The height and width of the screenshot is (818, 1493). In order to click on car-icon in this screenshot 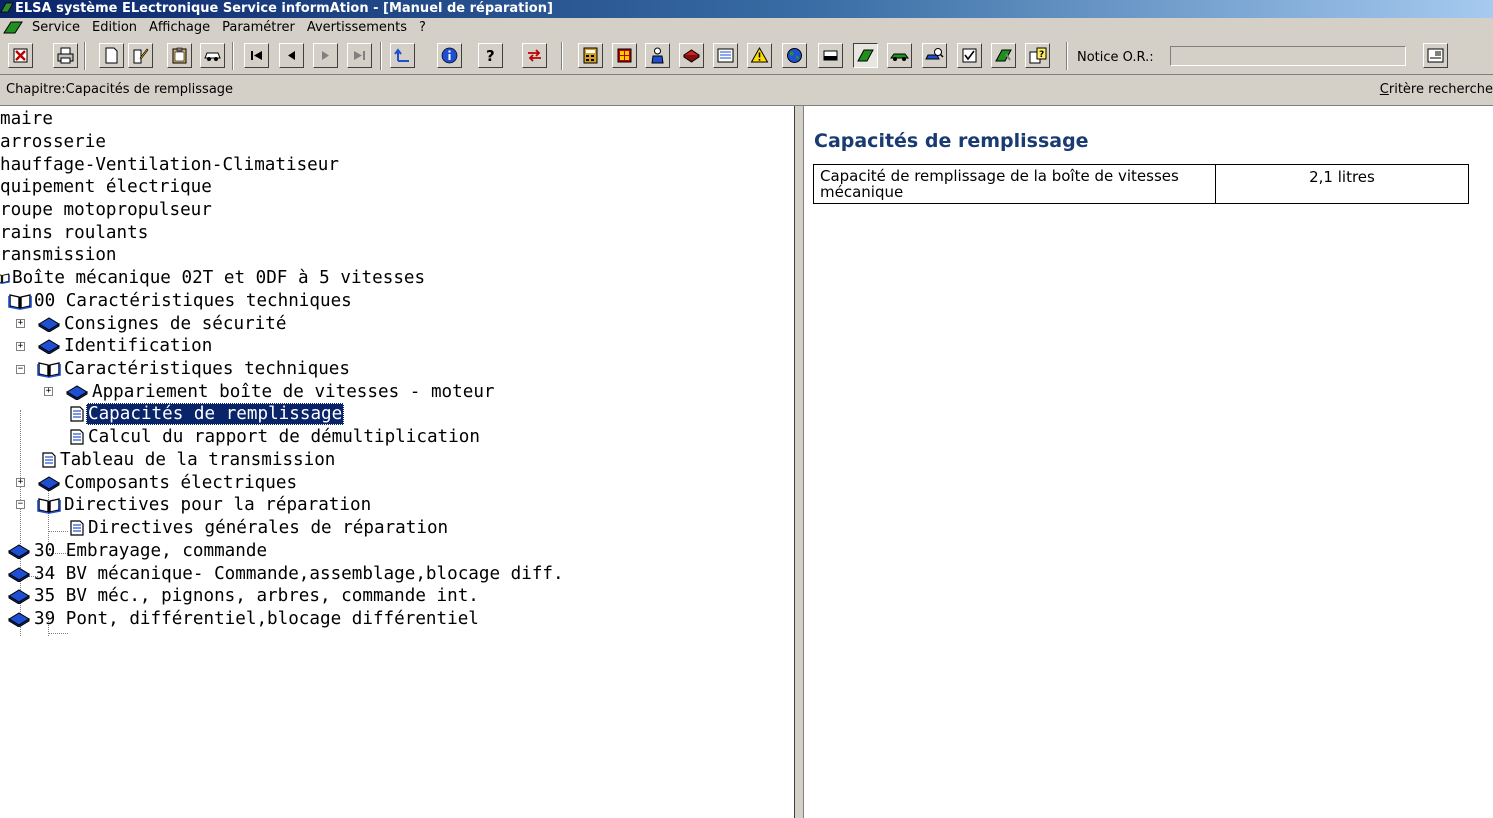, I will do `click(212, 56)`.